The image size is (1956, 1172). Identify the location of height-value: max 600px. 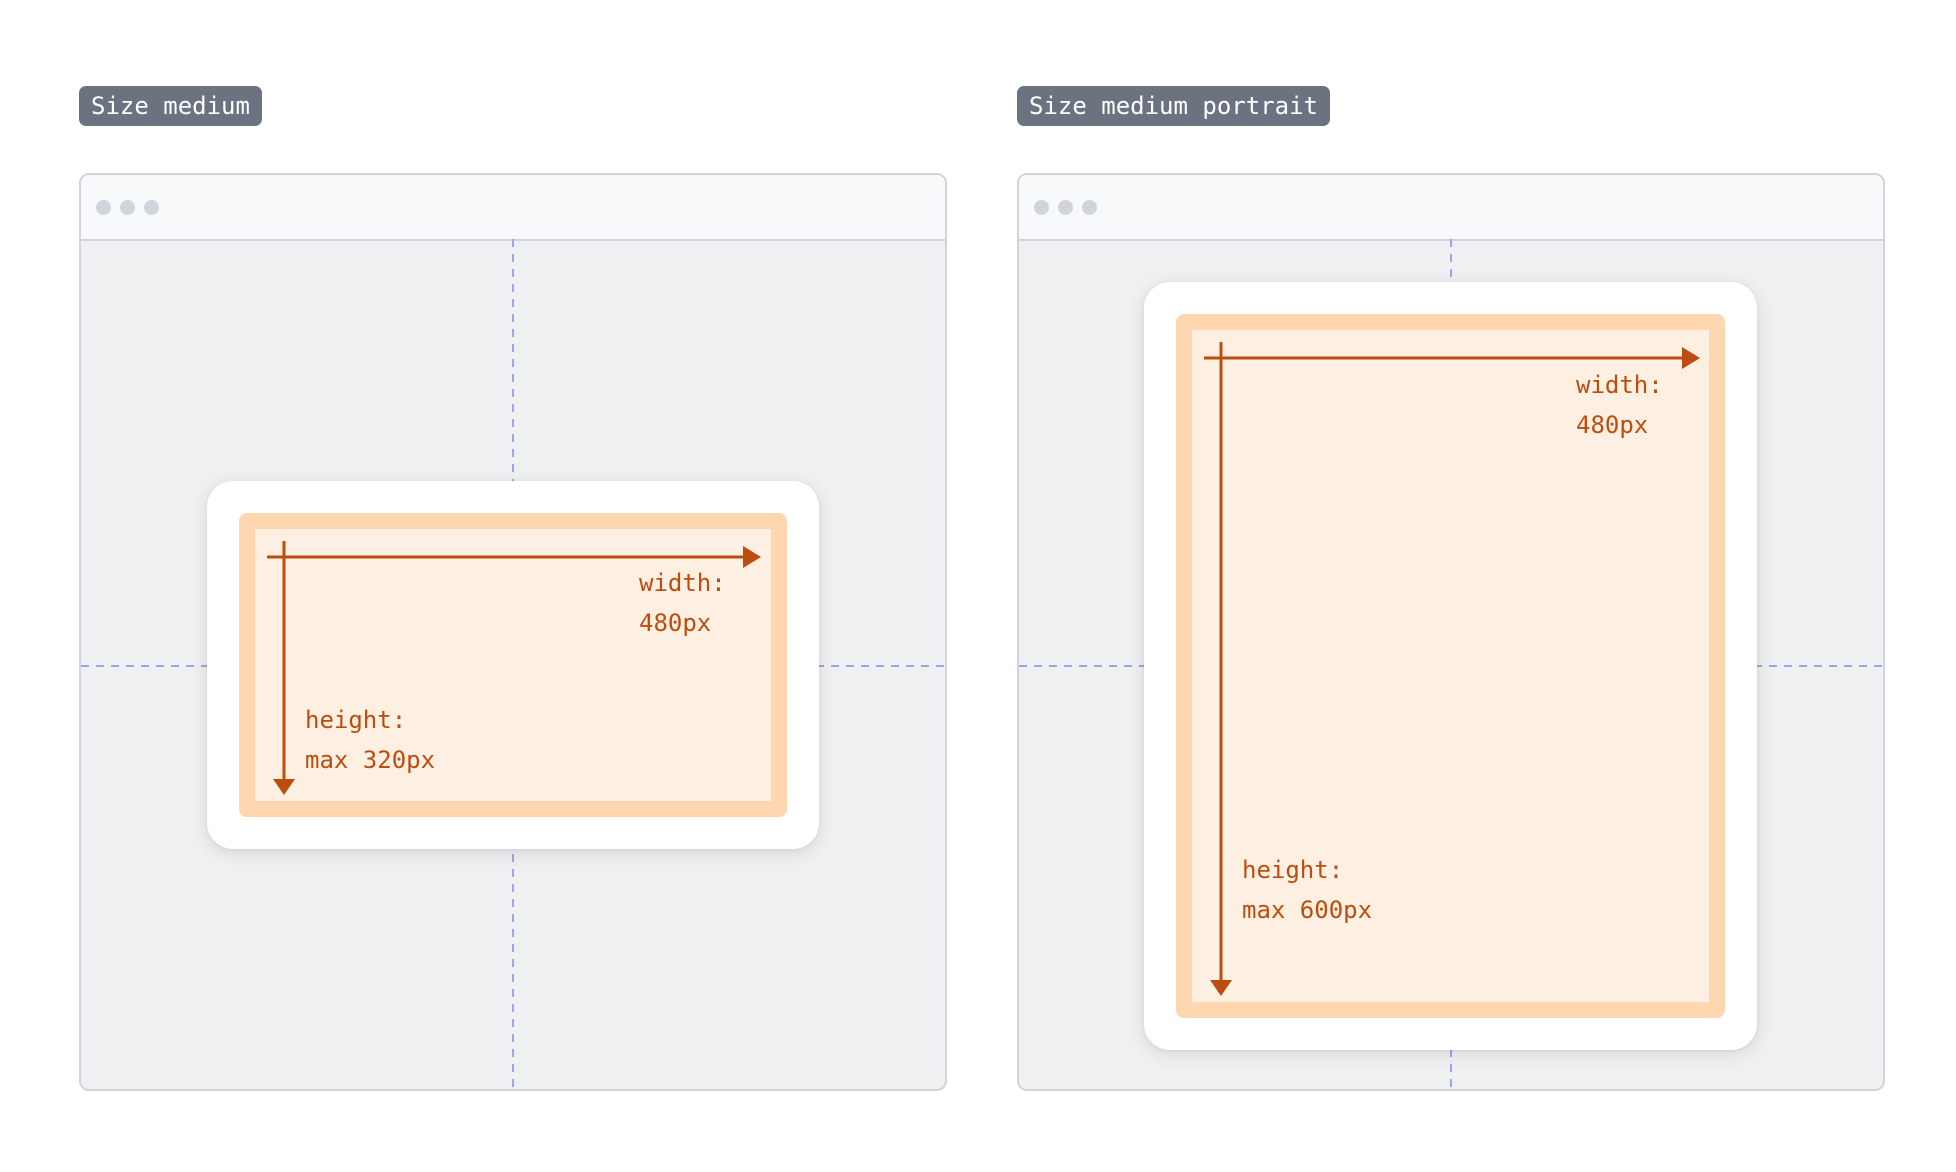
(1307, 910).